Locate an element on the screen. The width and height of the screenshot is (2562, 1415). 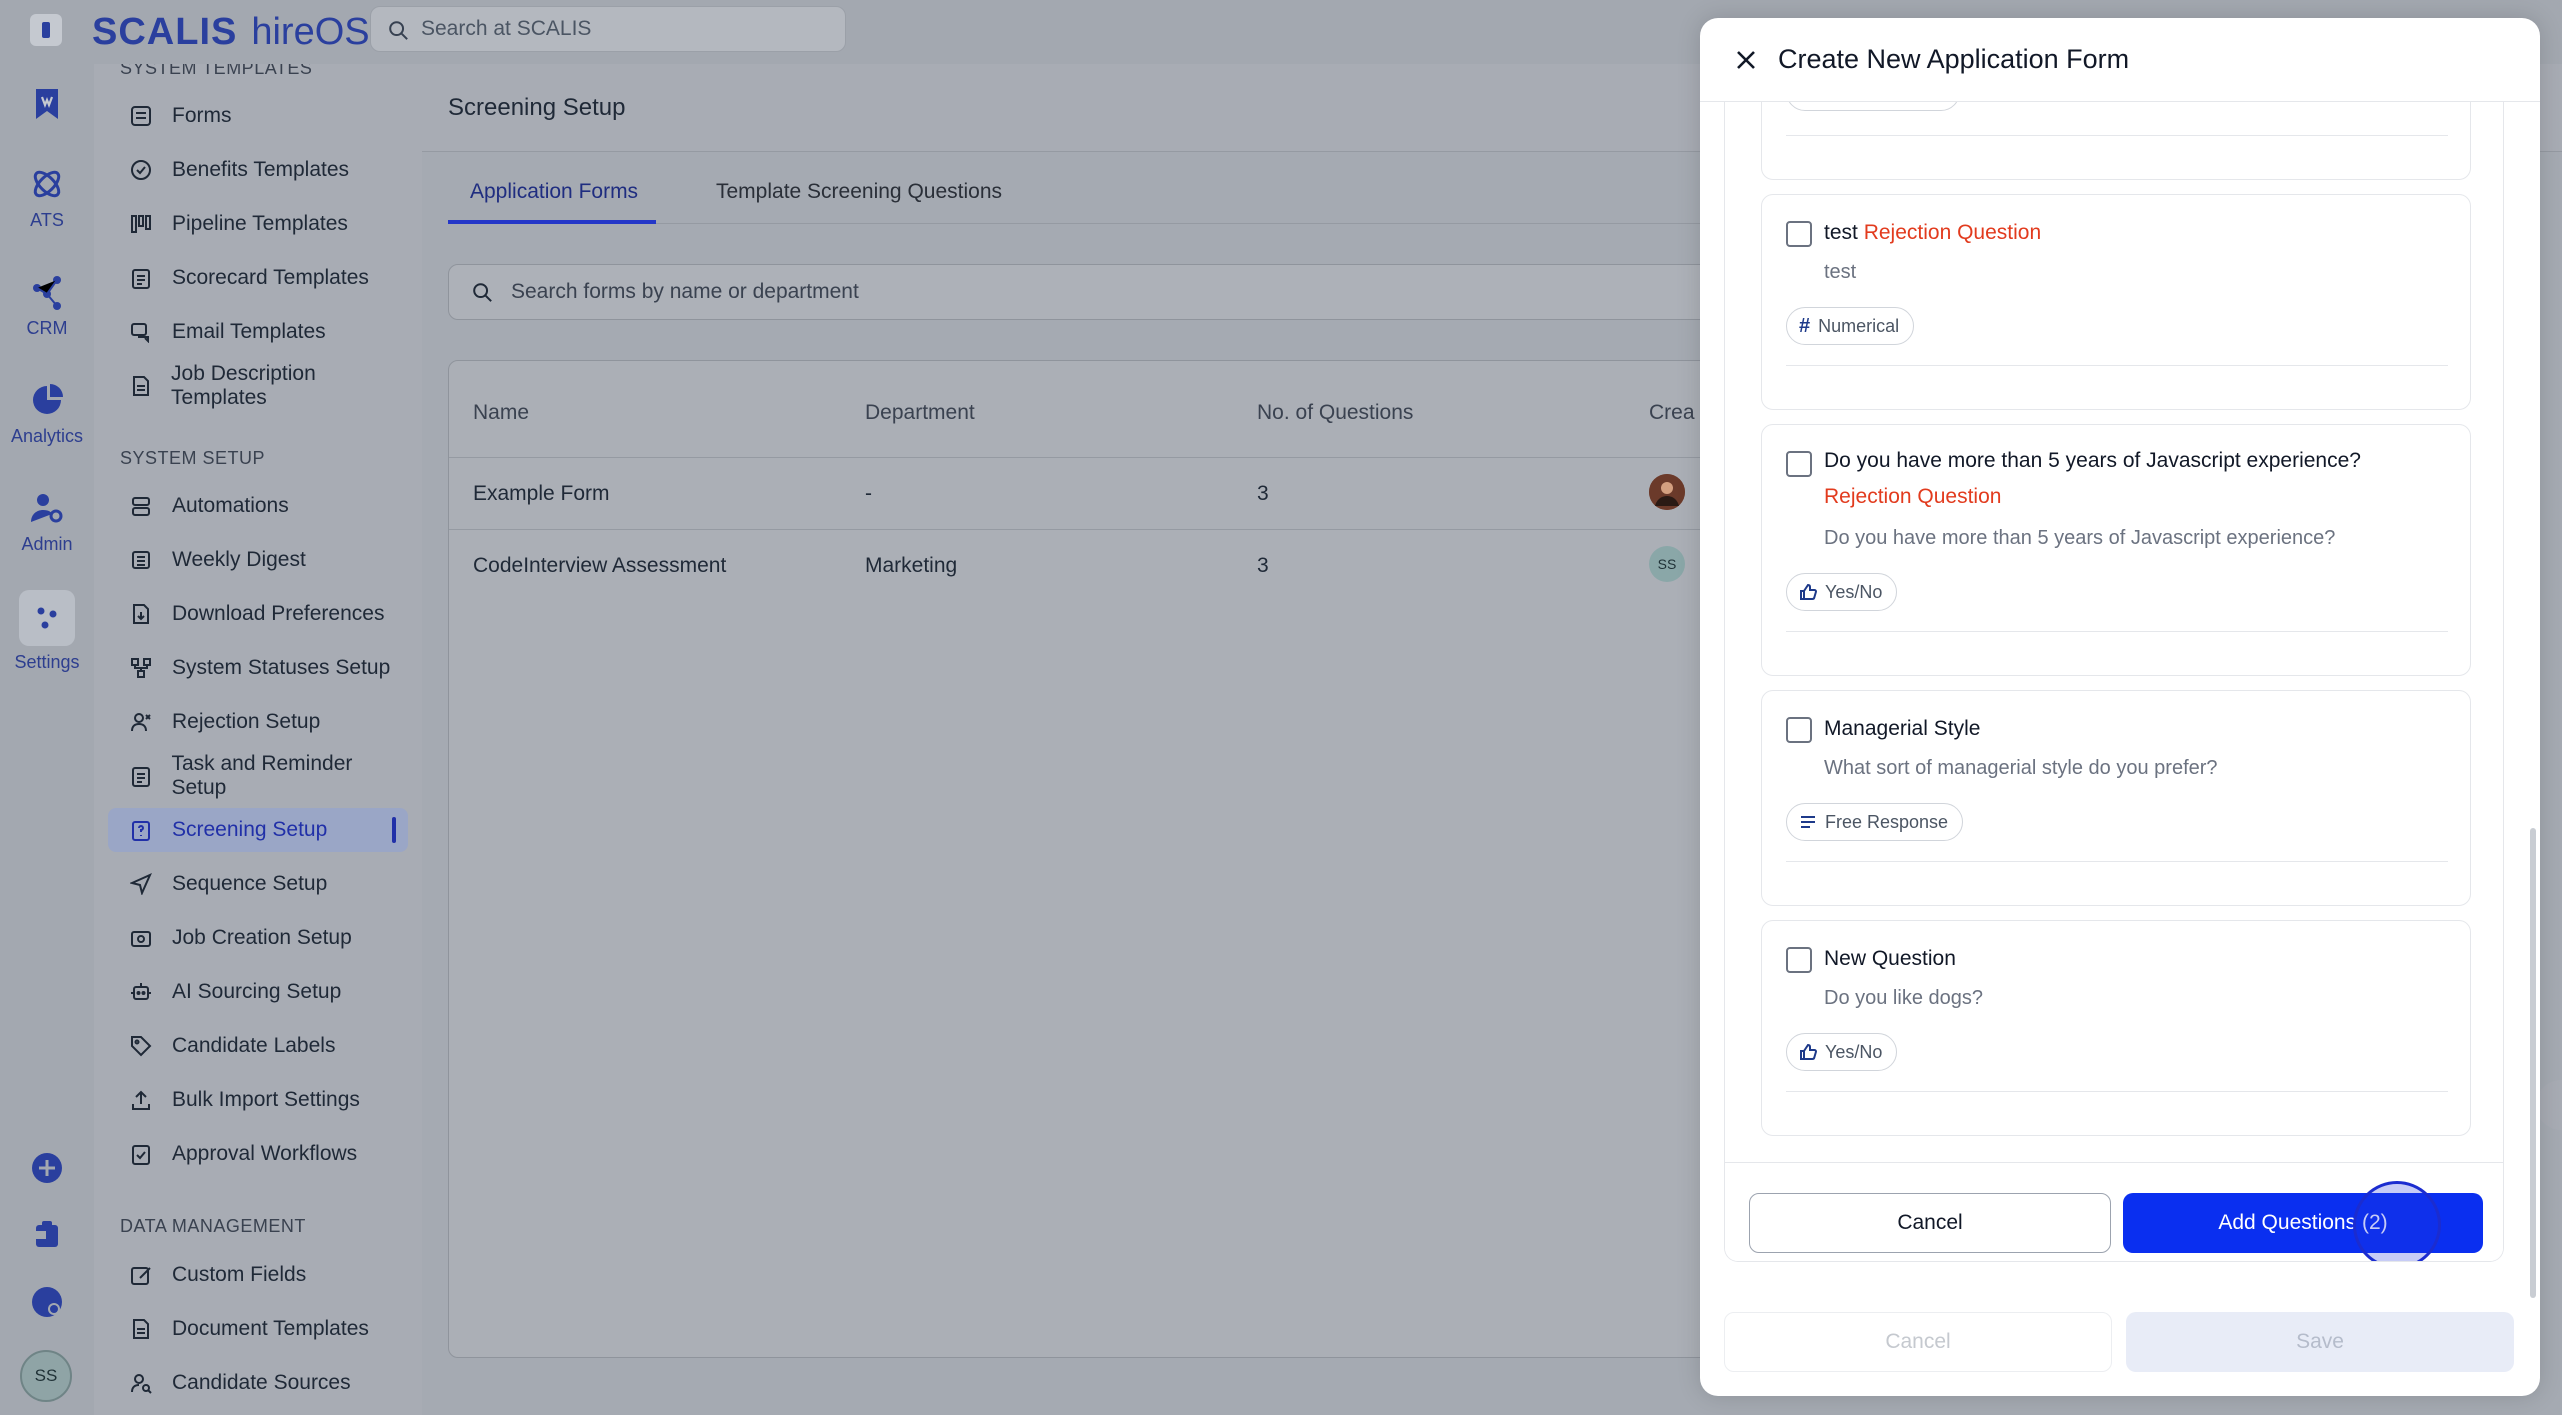
add-questions-button: Add Questions (2) is located at coordinates (2303, 1223).